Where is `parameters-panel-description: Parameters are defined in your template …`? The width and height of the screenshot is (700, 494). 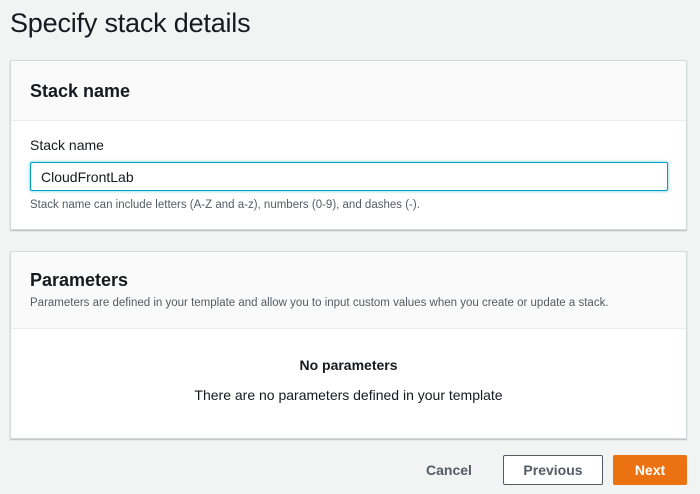 parameters-panel-description: Parameters are defined in your template … is located at coordinates (319, 303).